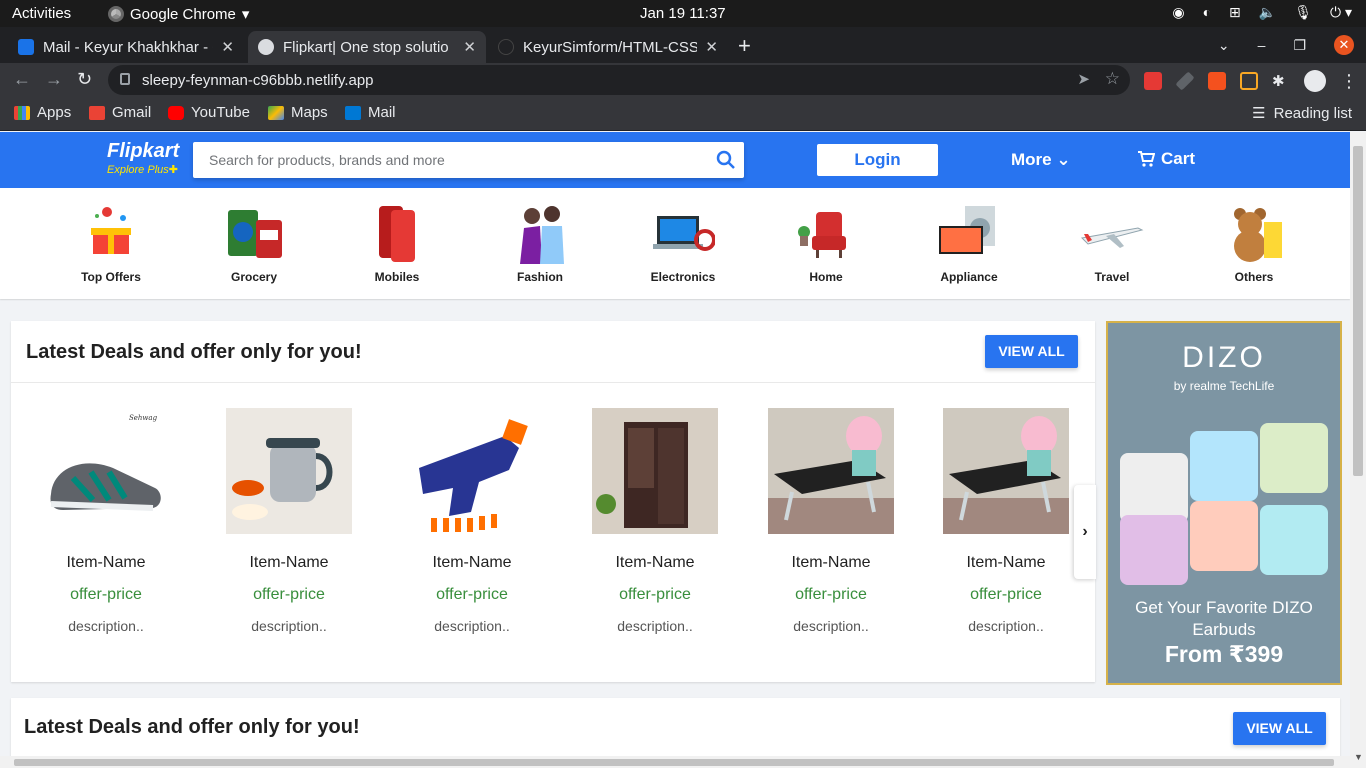 This screenshot has height=768, width=1366. I want to click on bookmark-gmail: Gmail, so click(120, 112).